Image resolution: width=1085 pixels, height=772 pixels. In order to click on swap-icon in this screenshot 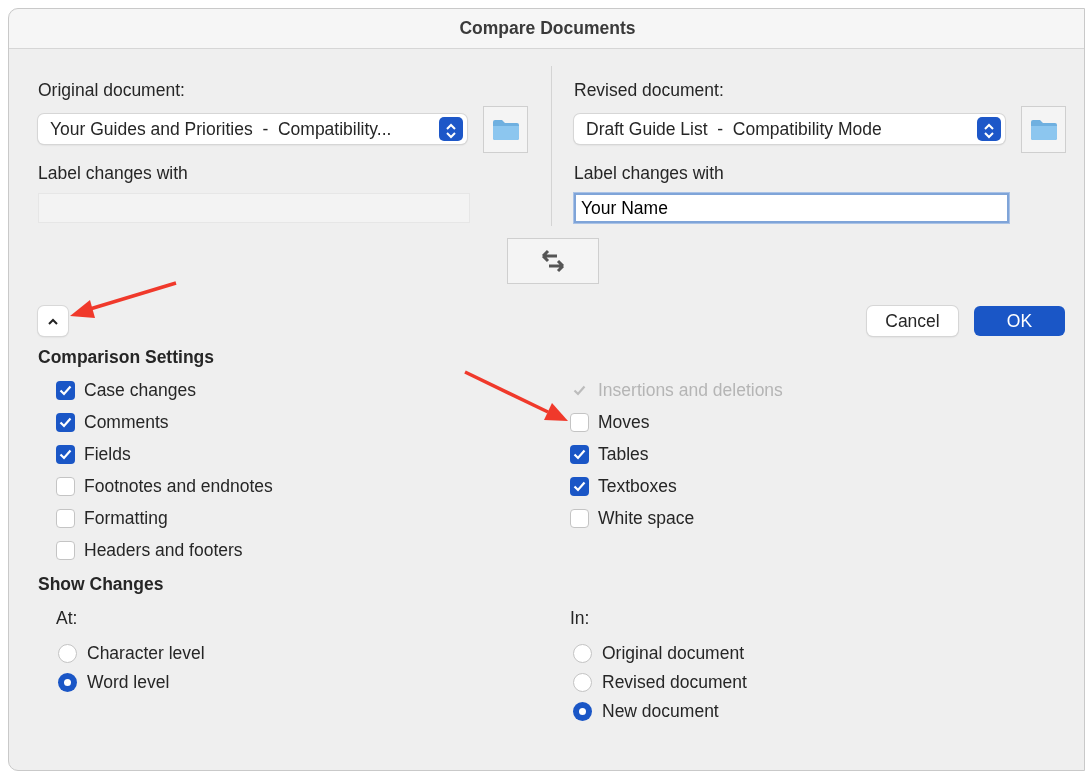, I will do `click(553, 261)`.